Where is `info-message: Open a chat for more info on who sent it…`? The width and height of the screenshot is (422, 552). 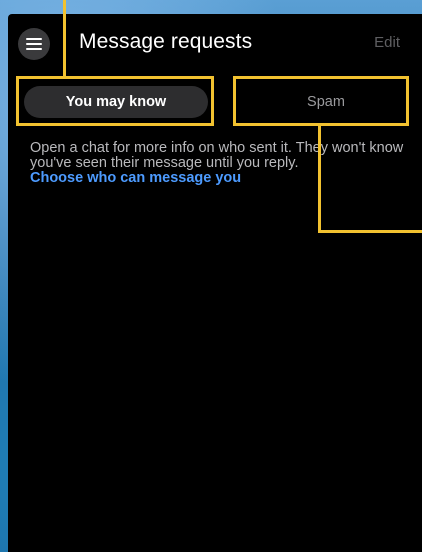 info-message: Open a chat for more info on who sent it… is located at coordinates (220, 163).